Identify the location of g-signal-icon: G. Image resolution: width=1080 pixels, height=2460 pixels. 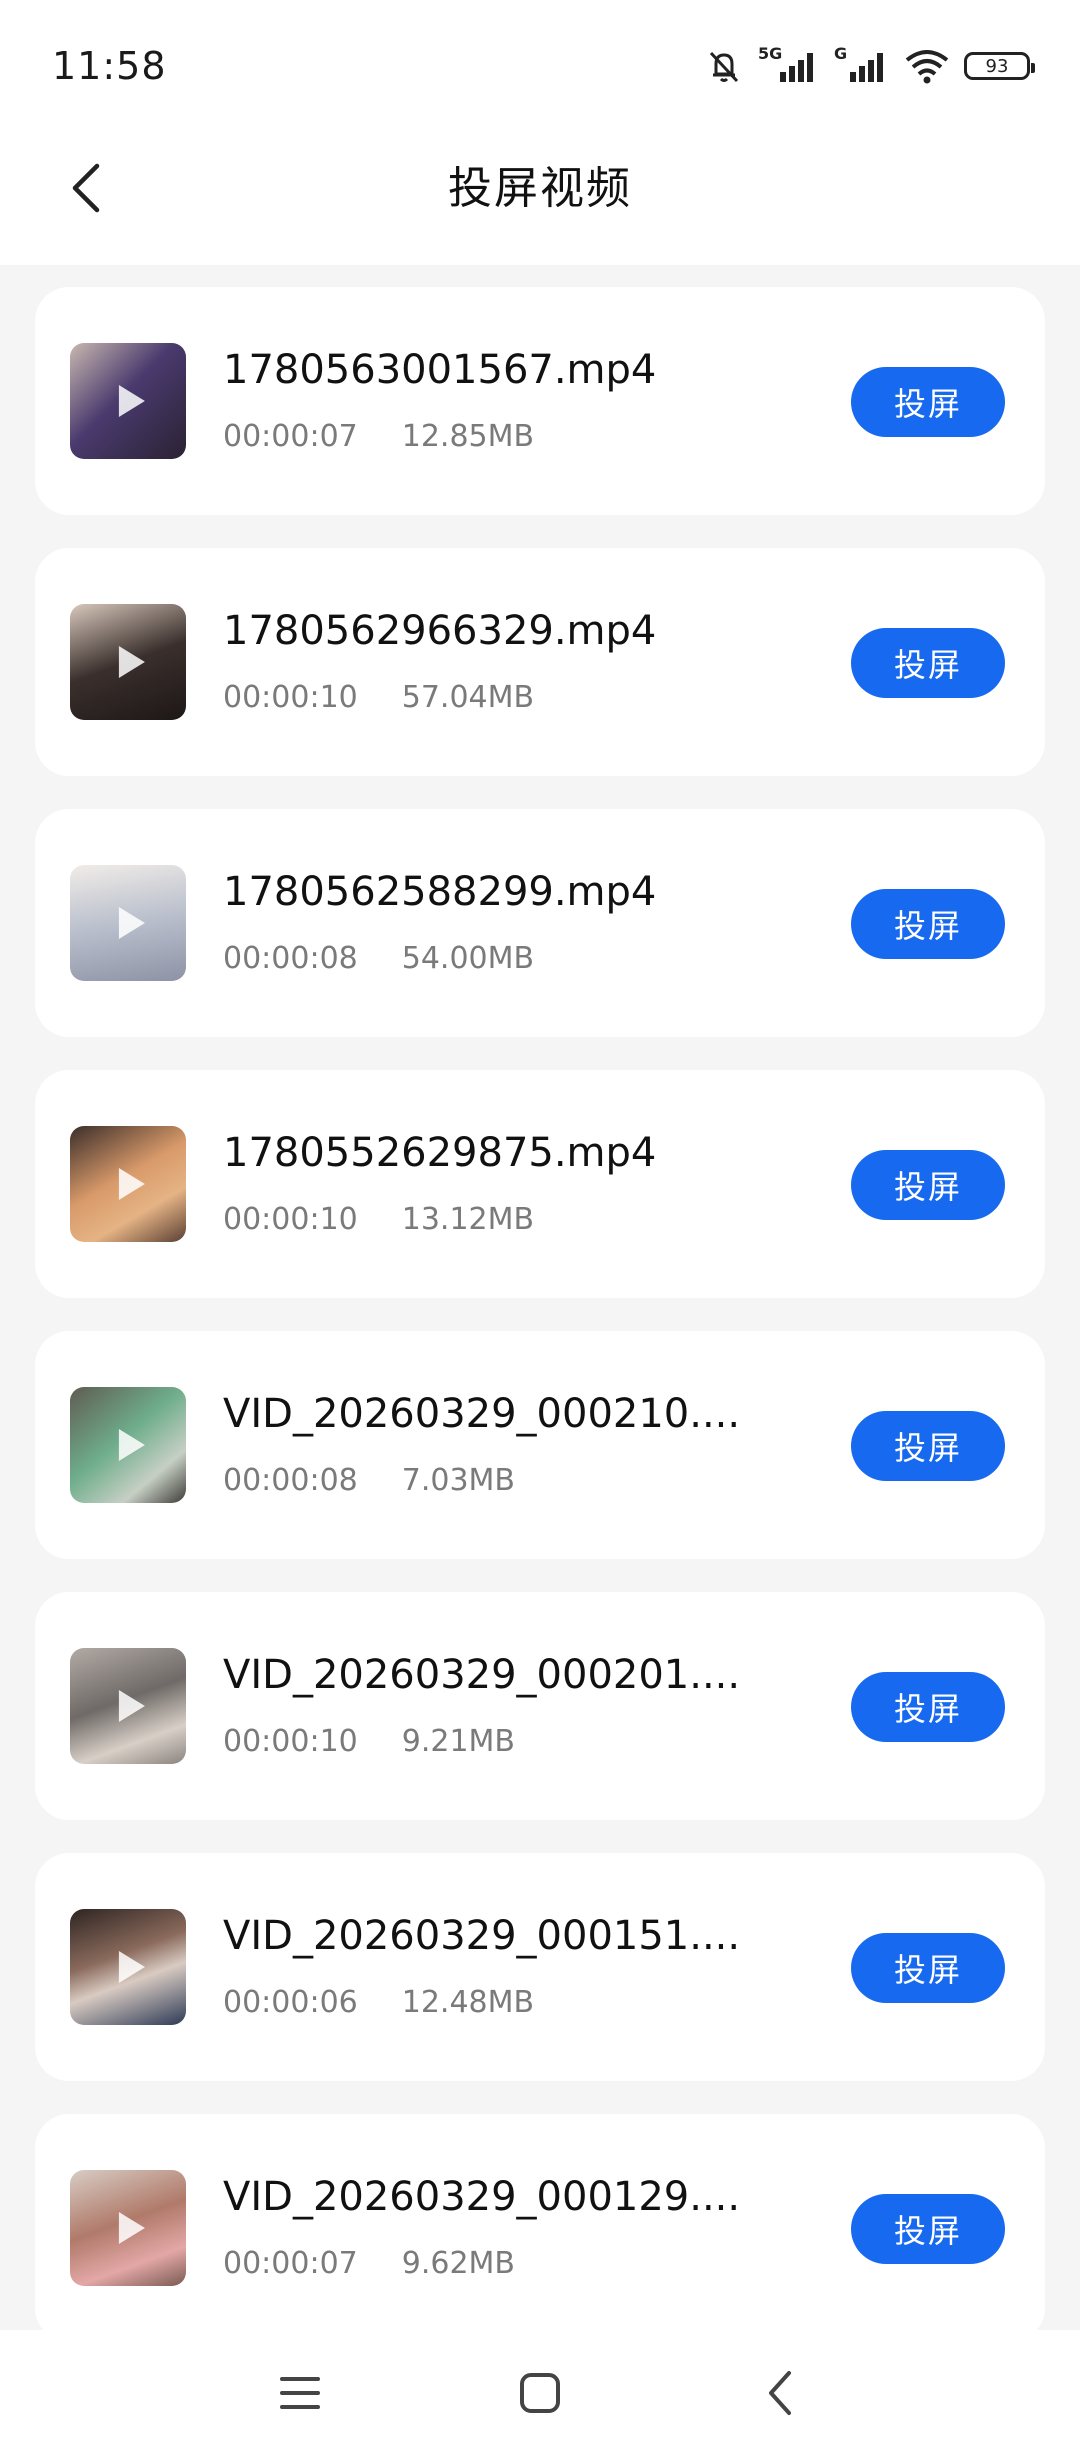
(862, 64).